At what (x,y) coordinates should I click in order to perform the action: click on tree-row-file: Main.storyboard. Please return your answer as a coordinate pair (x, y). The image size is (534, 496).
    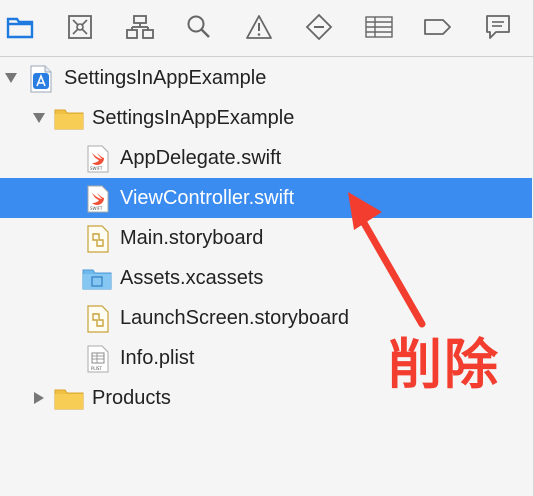
    Looking at the image, I should click on (266, 238).